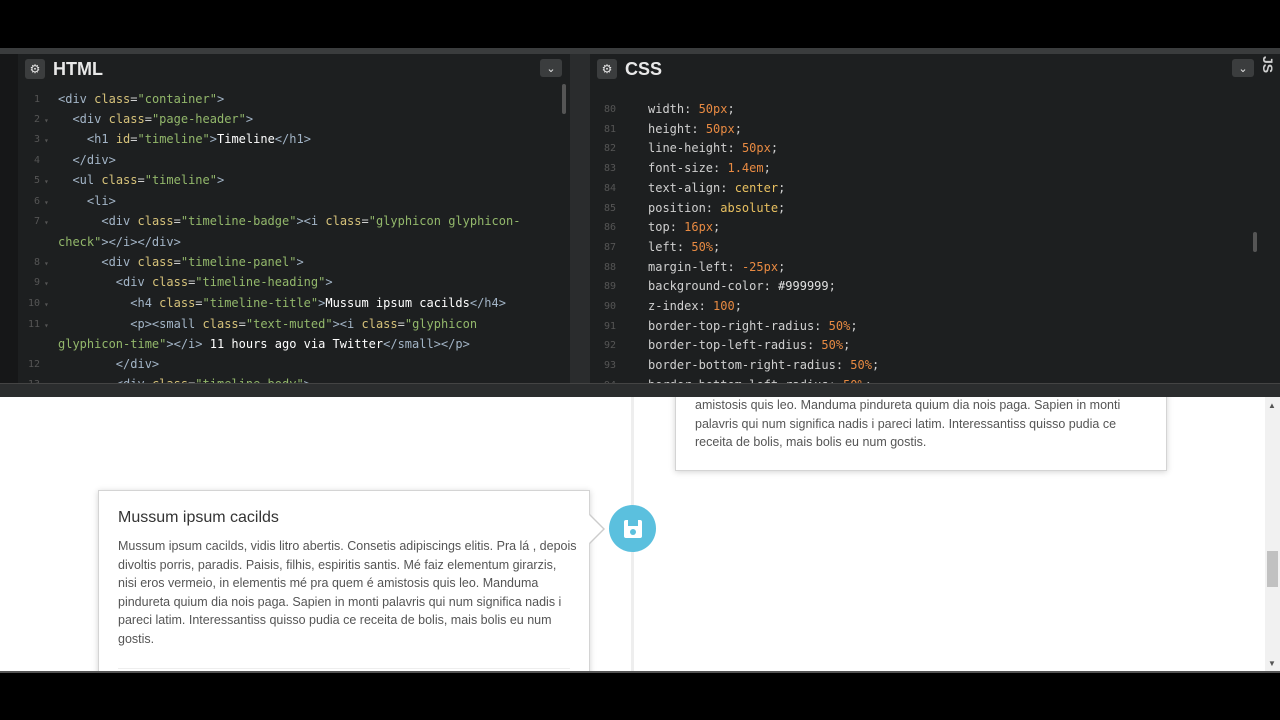  I want to click on line-number: 8, so click(36, 262).